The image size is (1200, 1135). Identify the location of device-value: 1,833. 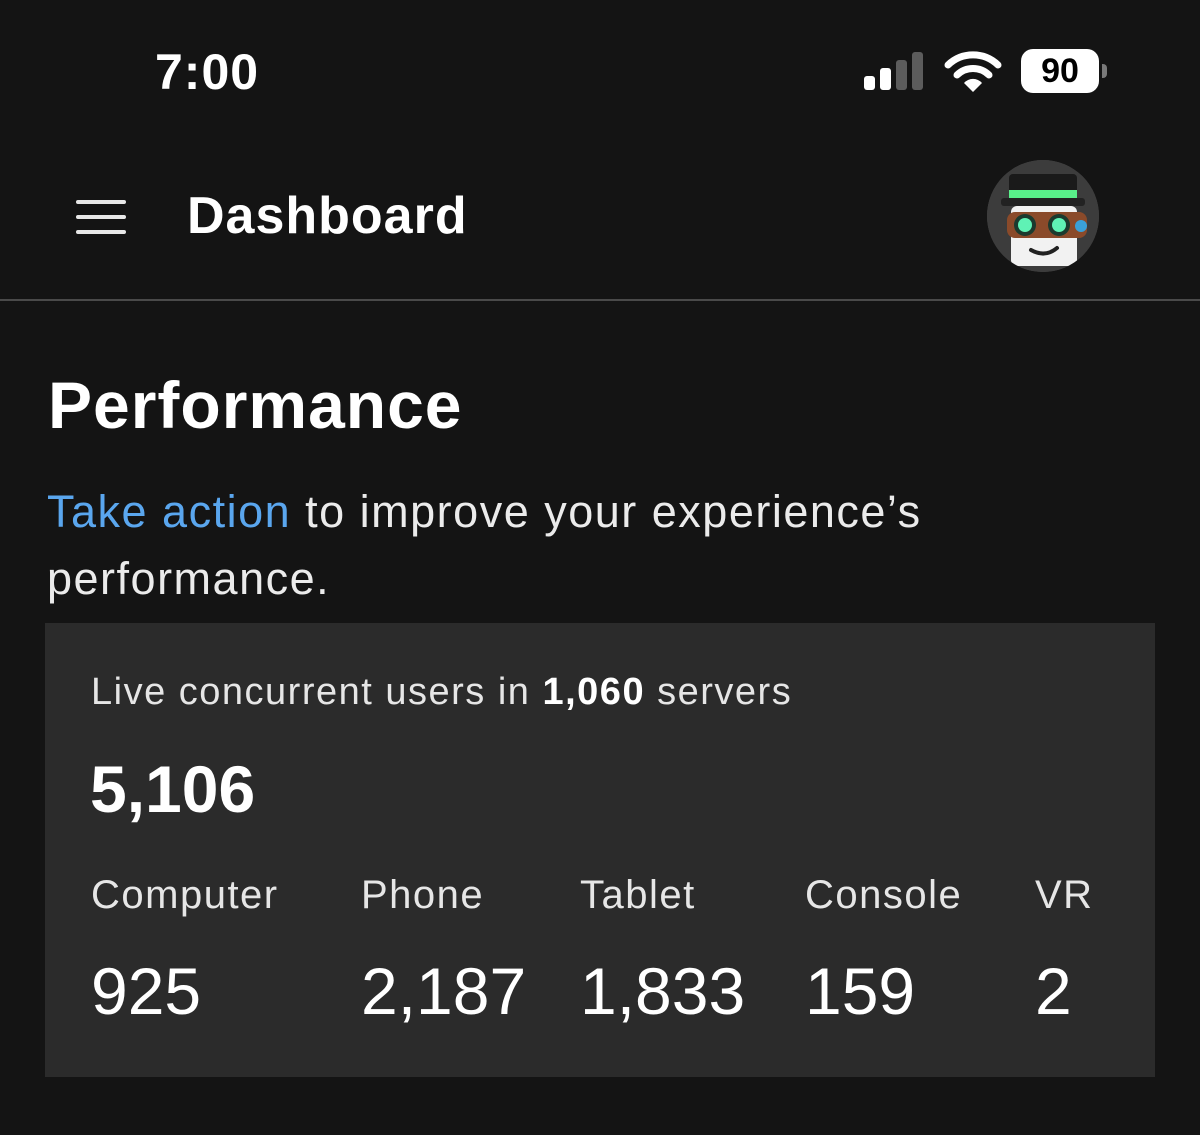
(663, 991).